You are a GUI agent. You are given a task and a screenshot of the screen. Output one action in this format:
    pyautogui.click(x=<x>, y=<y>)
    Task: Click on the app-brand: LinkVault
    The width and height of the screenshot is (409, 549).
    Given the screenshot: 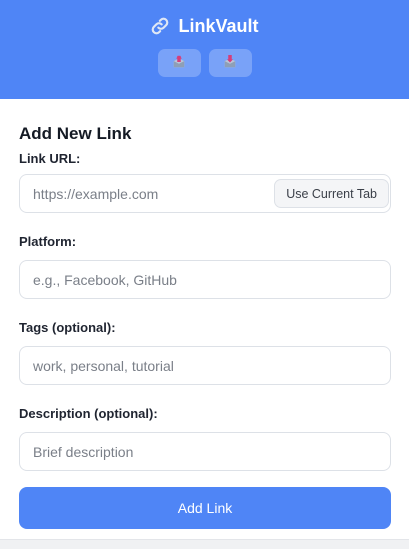 What is the action you would take?
    pyautogui.click(x=204, y=26)
    